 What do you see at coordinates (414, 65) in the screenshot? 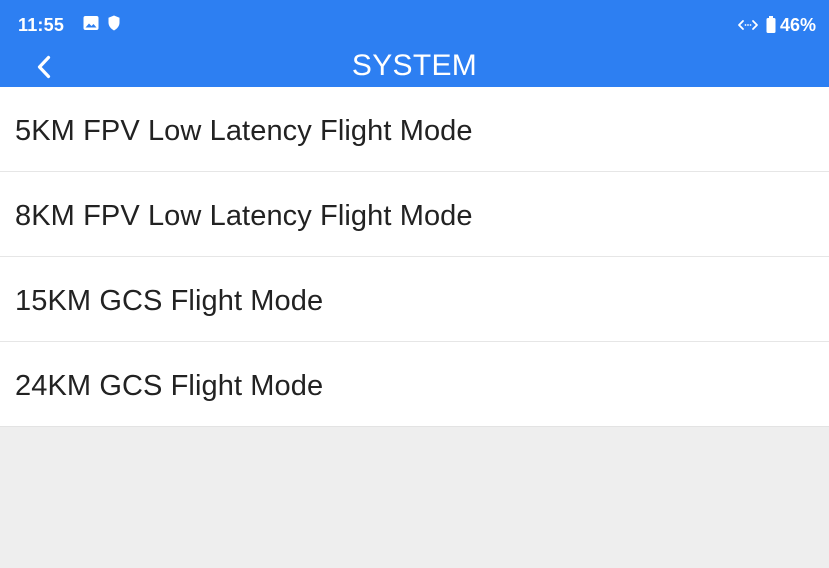
I see `page-title: SYSTEM` at bounding box center [414, 65].